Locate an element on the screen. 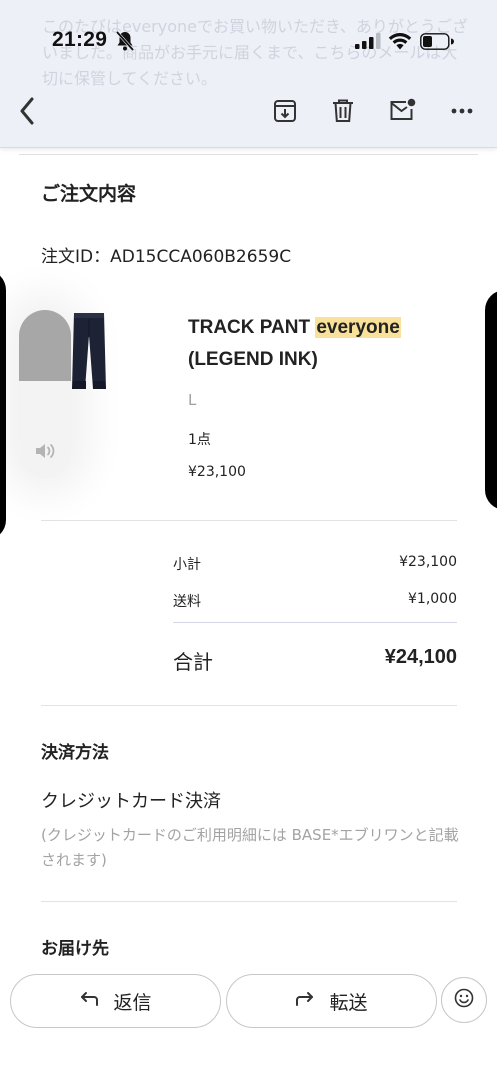 The width and height of the screenshot is (497, 1080). delete-button is located at coordinates (343, 111).